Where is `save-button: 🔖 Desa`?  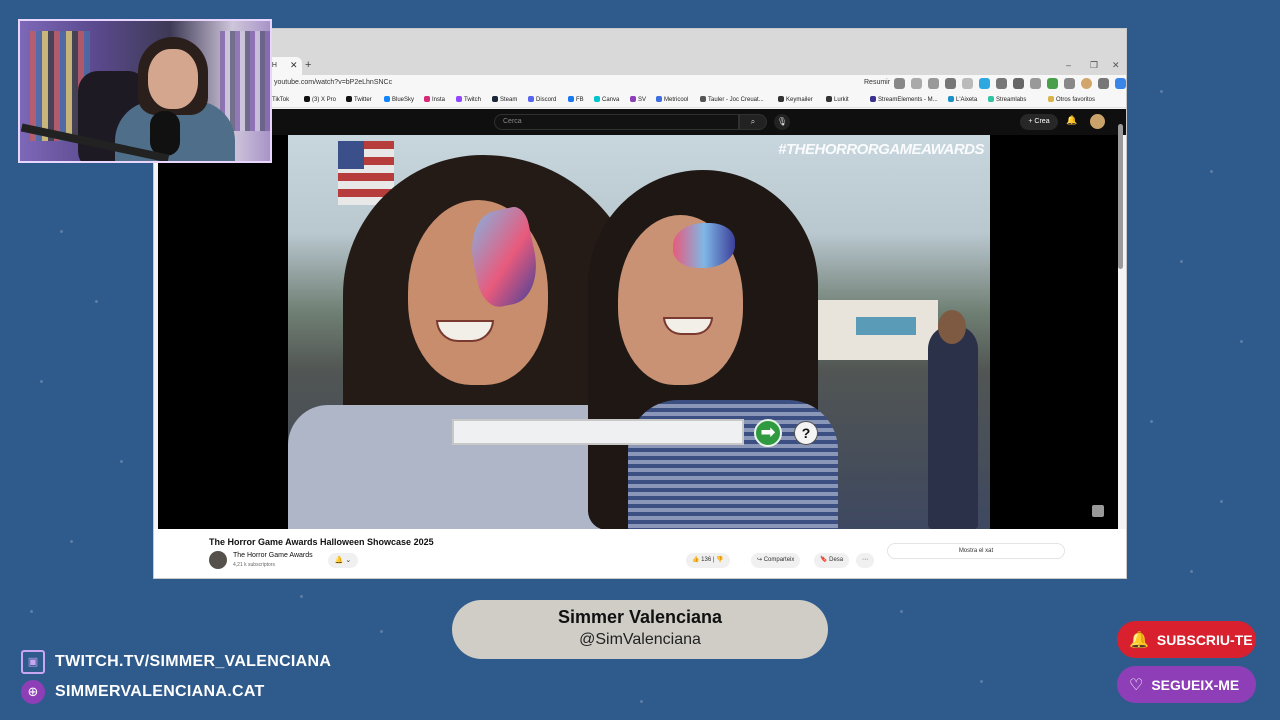 save-button: 🔖 Desa is located at coordinates (832, 560).